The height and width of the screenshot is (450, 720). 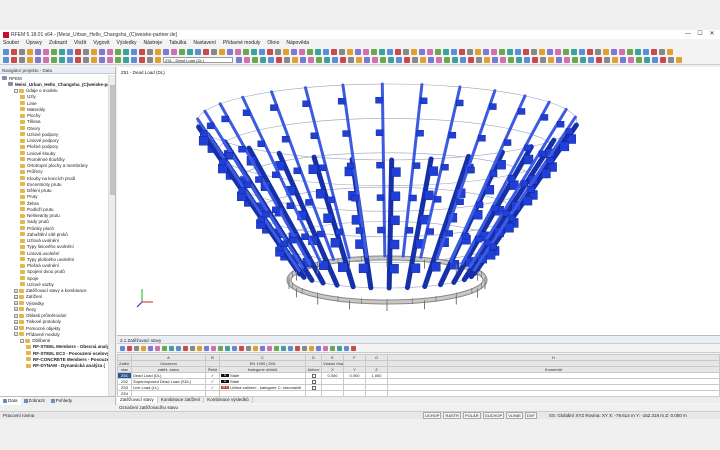 I want to click on tab-data: Data, so click(x=10, y=401).